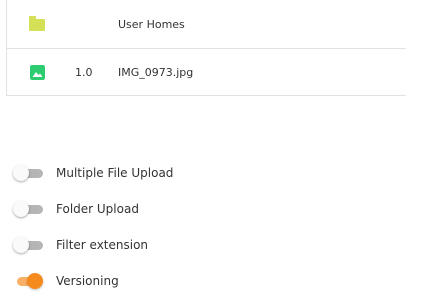  What do you see at coordinates (90, 24) in the screenshot?
I see `version-cell` at bounding box center [90, 24].